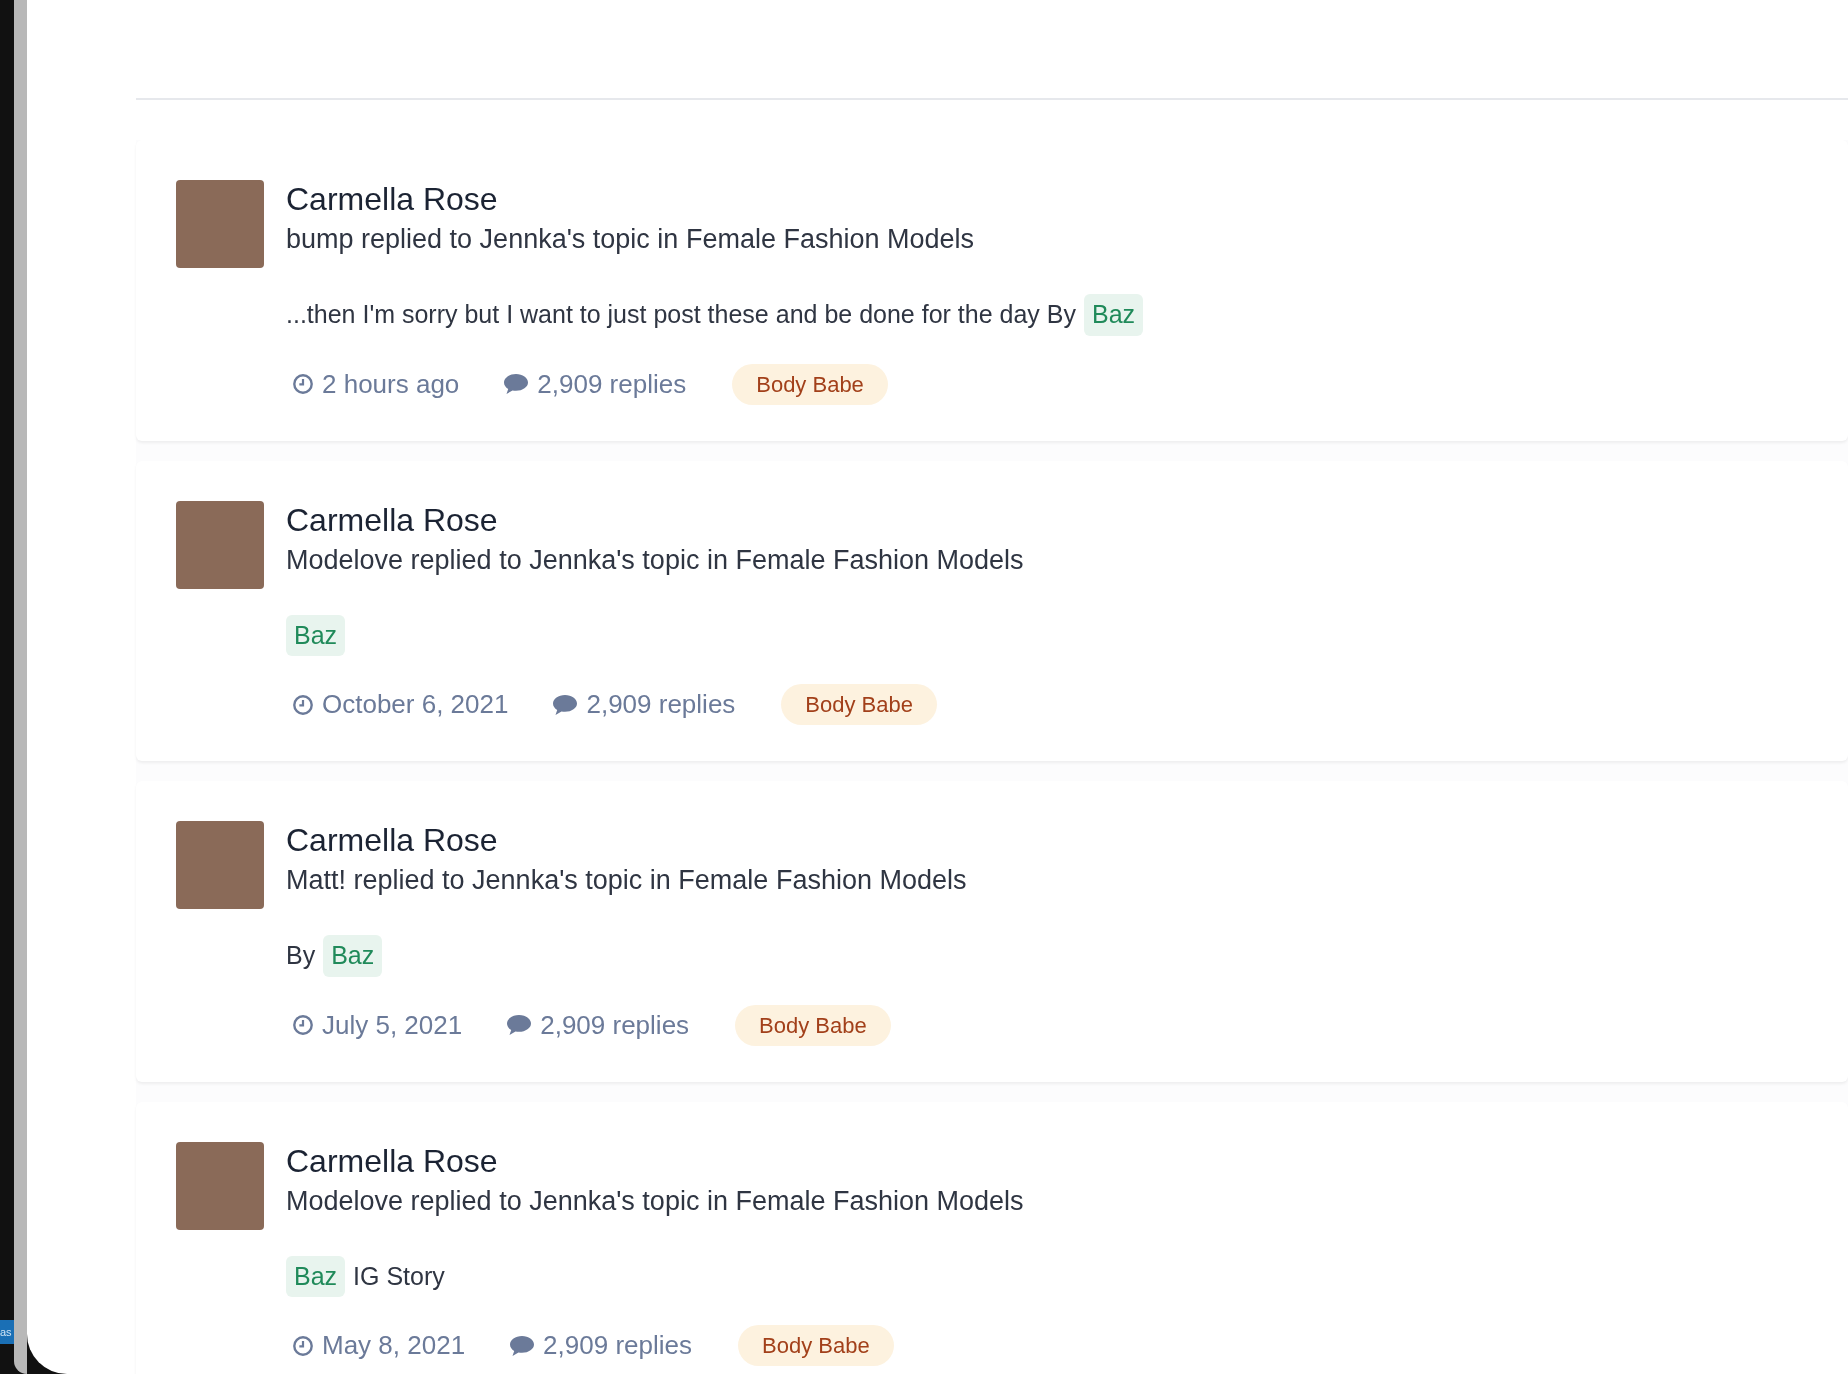  What do you see at coordinates (415, 704) in the screenshot?
I see `post-time: October 6, 2021` at bounding box center [415, 704].